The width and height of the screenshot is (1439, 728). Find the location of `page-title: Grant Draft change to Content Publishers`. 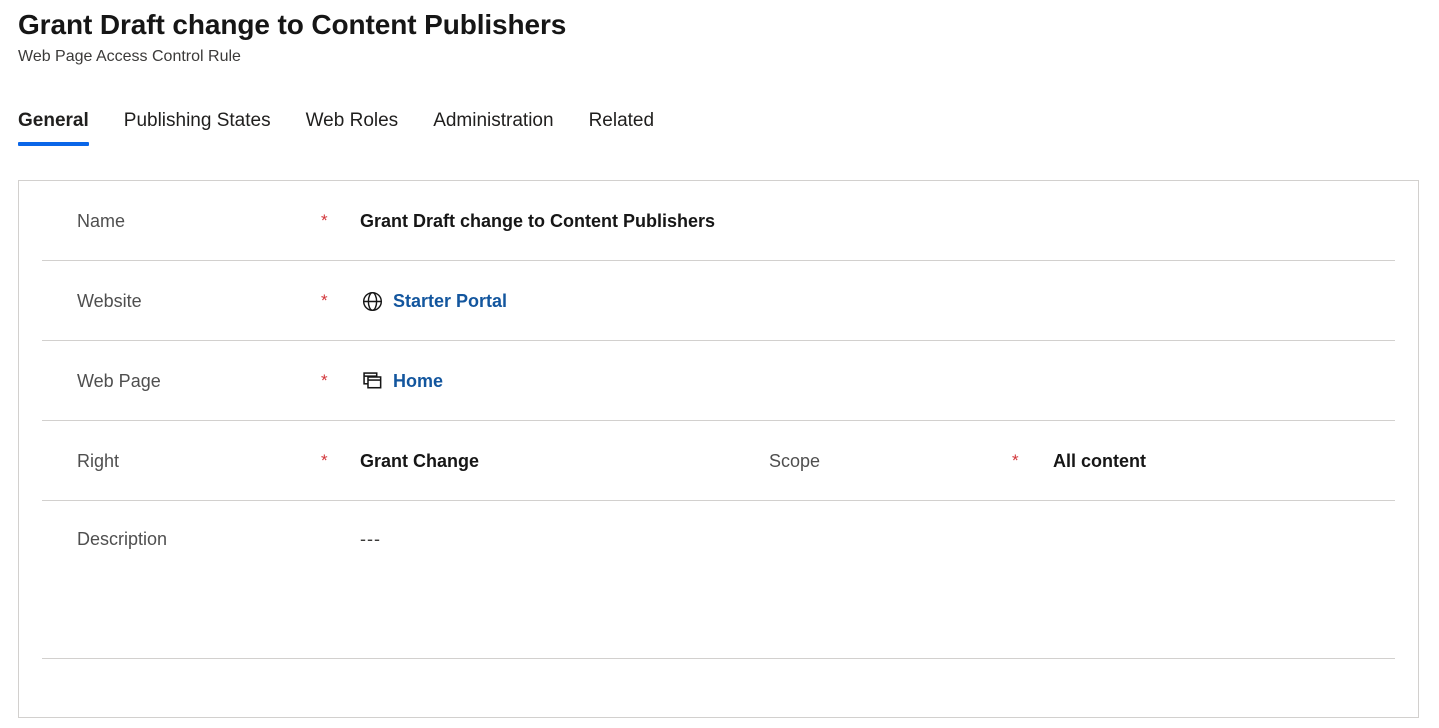

page-title: Grant Draft change to Content Publishers is located at coordinates (292, 24).